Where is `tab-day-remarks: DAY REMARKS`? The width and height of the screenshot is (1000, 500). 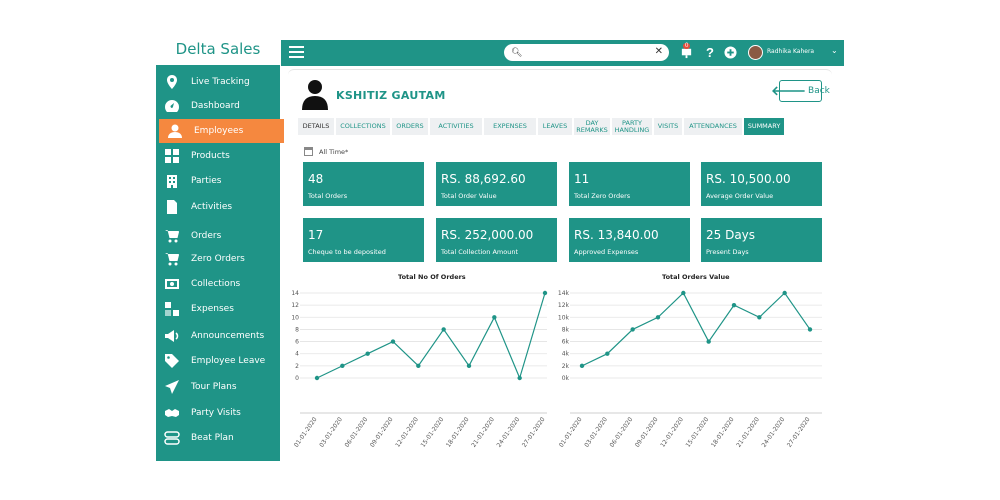 tab-day-remarks: DAY REMARKS is located at coordinates (592, 126).